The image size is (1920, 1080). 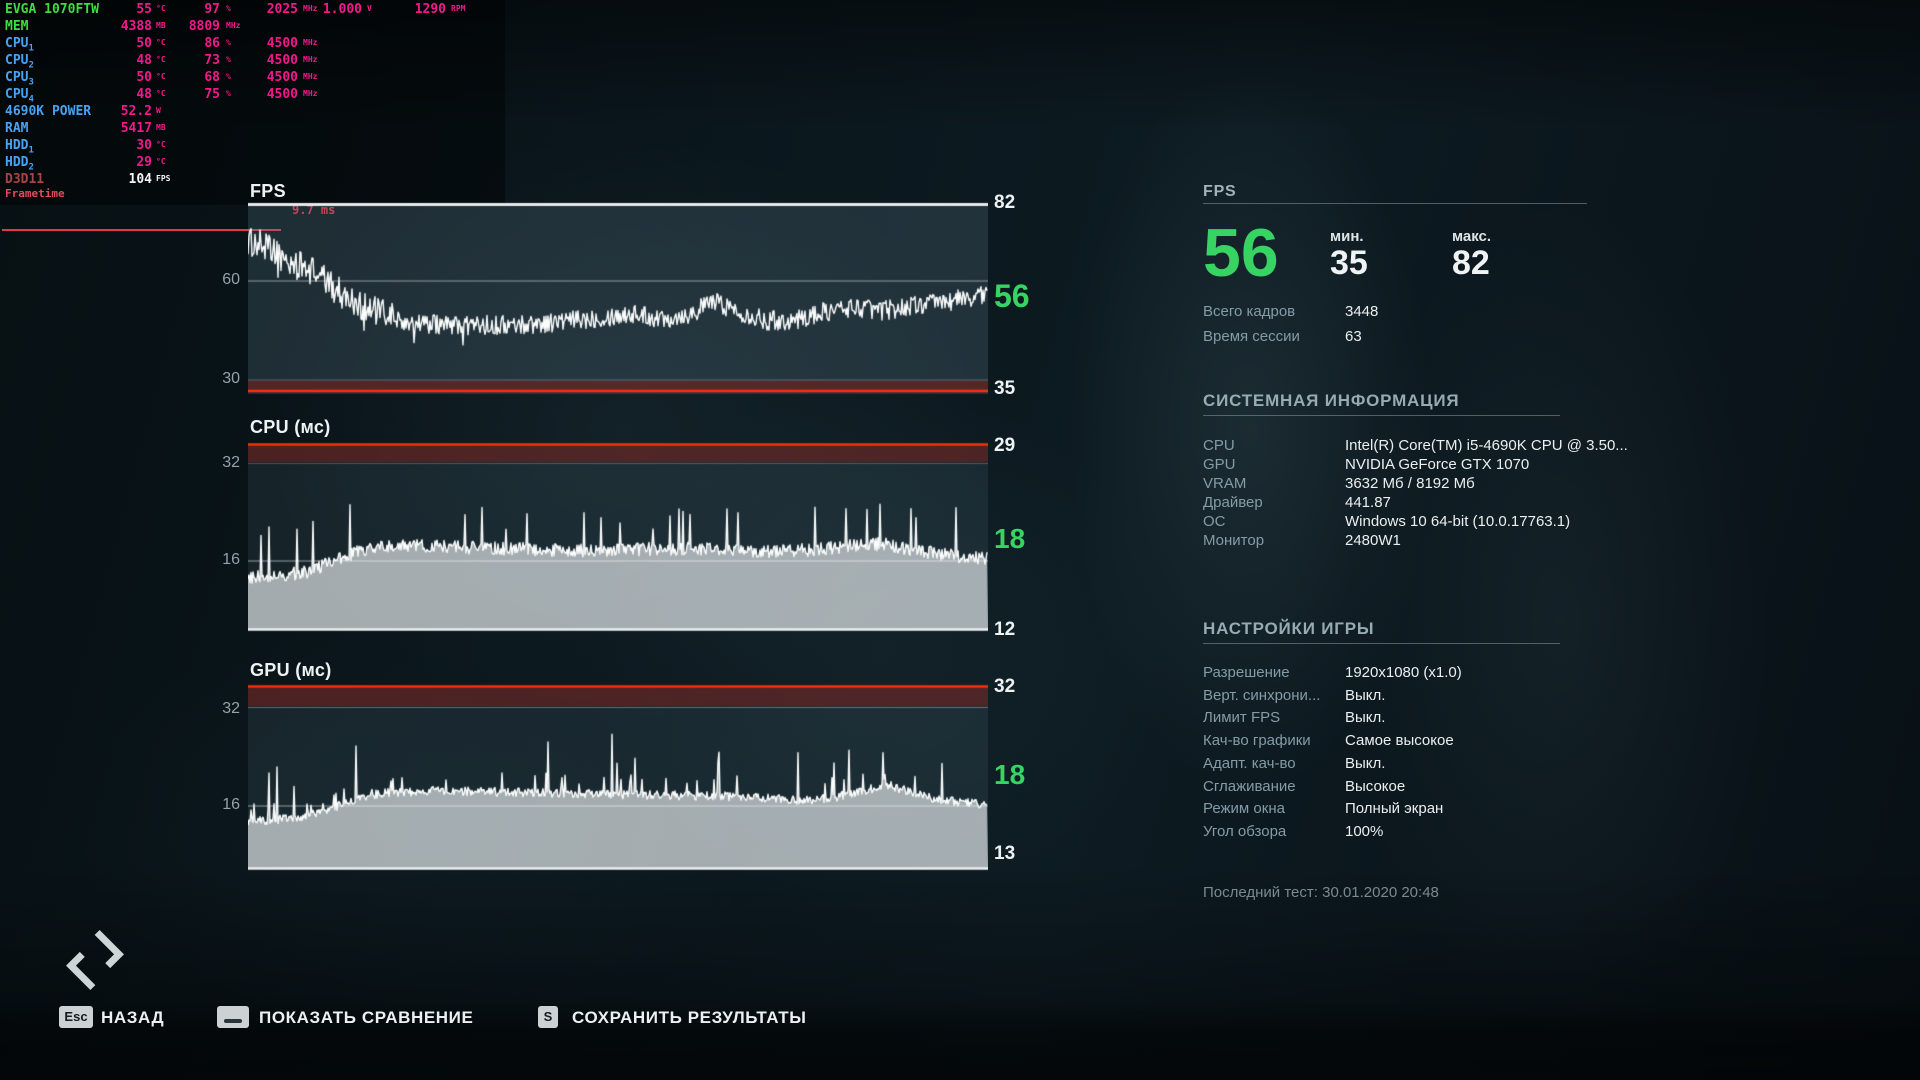 I want to click on fps-axis-label-right: 82, so click(x=1005, y=202).